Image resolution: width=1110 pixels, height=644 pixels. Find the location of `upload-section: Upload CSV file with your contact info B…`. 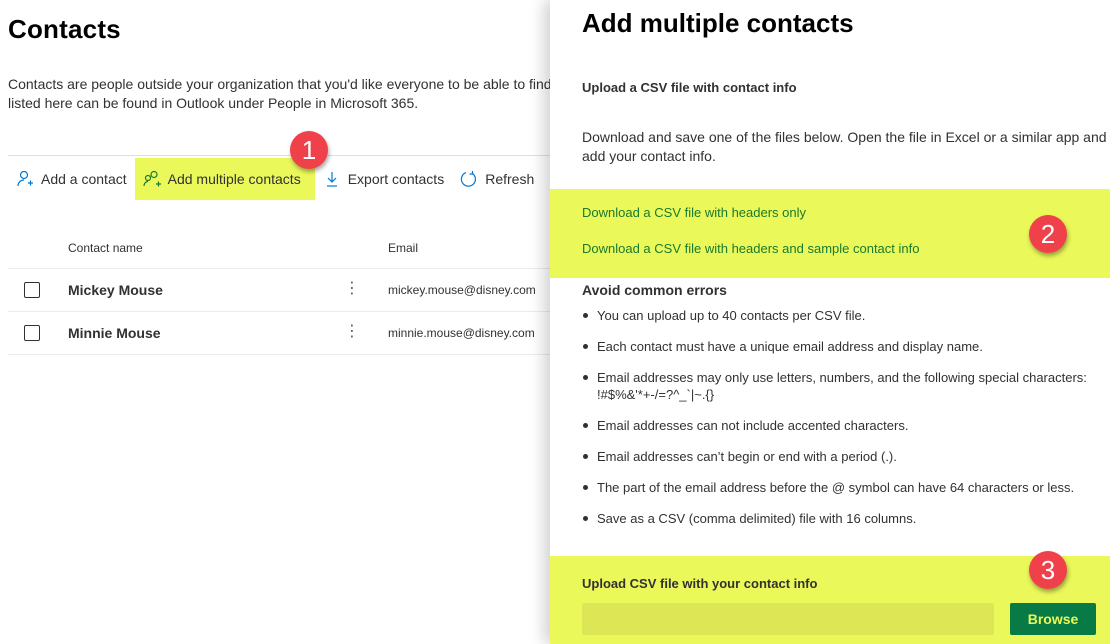

upload-section: Upload CSV file with your contact info B… is located at coordinates (830, 600).